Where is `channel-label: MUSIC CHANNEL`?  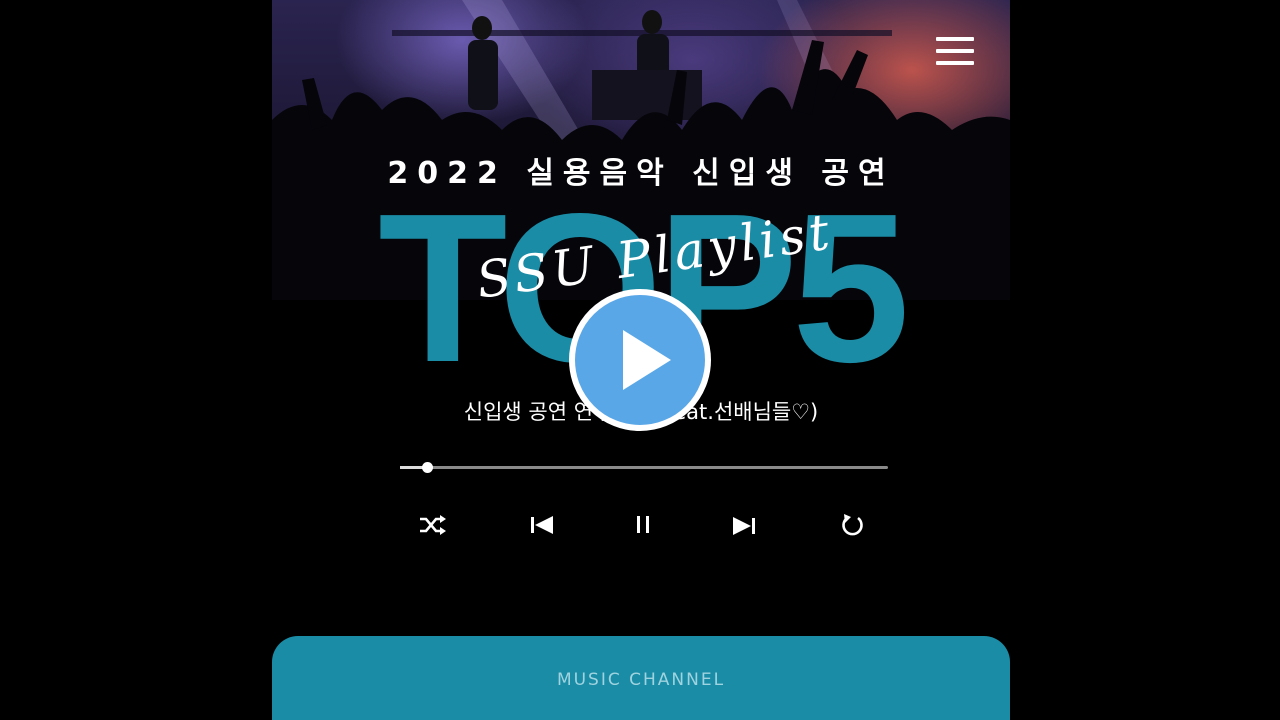
channel-label: MUSIC CHANNEL is located at coordinates (641, 680).